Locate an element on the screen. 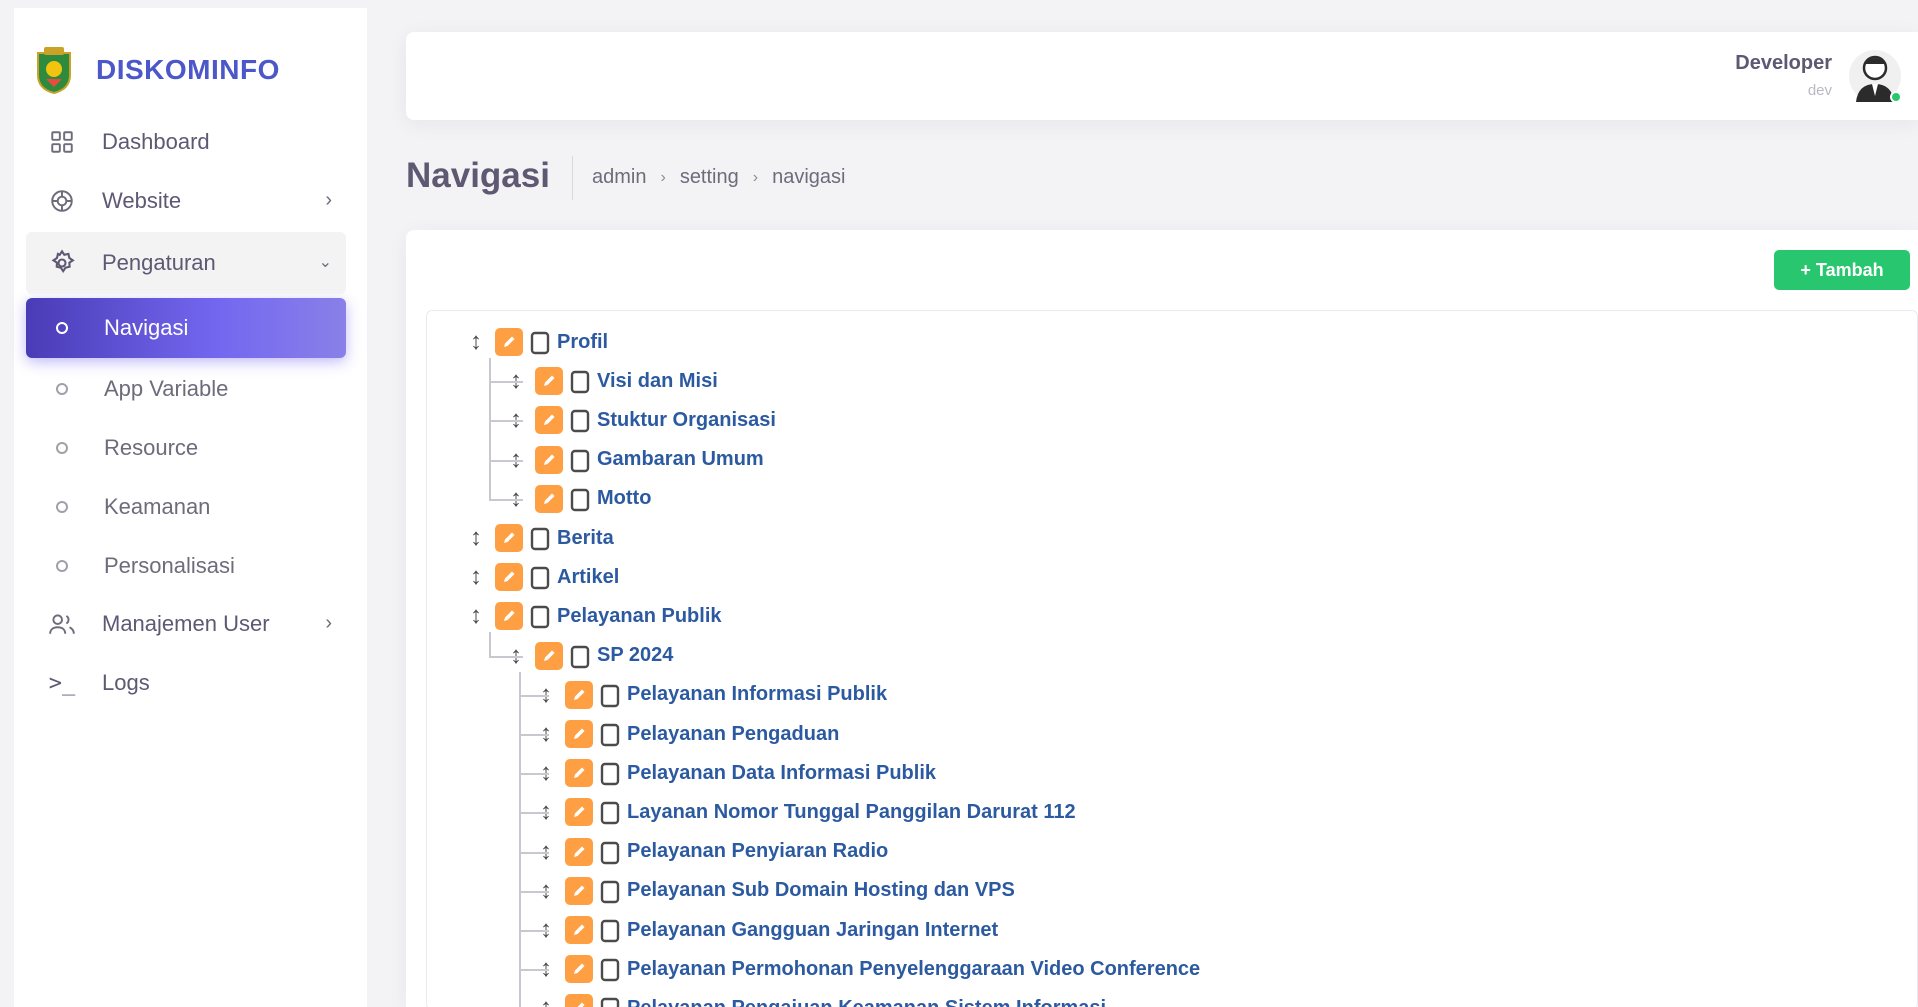 The width and height of the screenshot is (1918, 1007). user-name: Developer is located at coordinates (1783, 63).